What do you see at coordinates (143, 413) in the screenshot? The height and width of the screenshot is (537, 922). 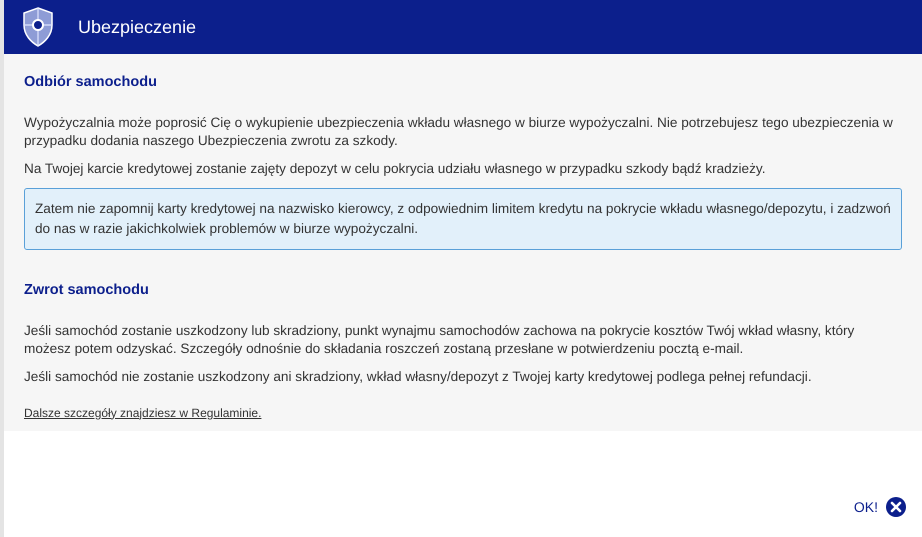 I see `terms-link: Dalsze szczegóły znajdziesz w Regulaminie.` at bounding box center [143, 413].